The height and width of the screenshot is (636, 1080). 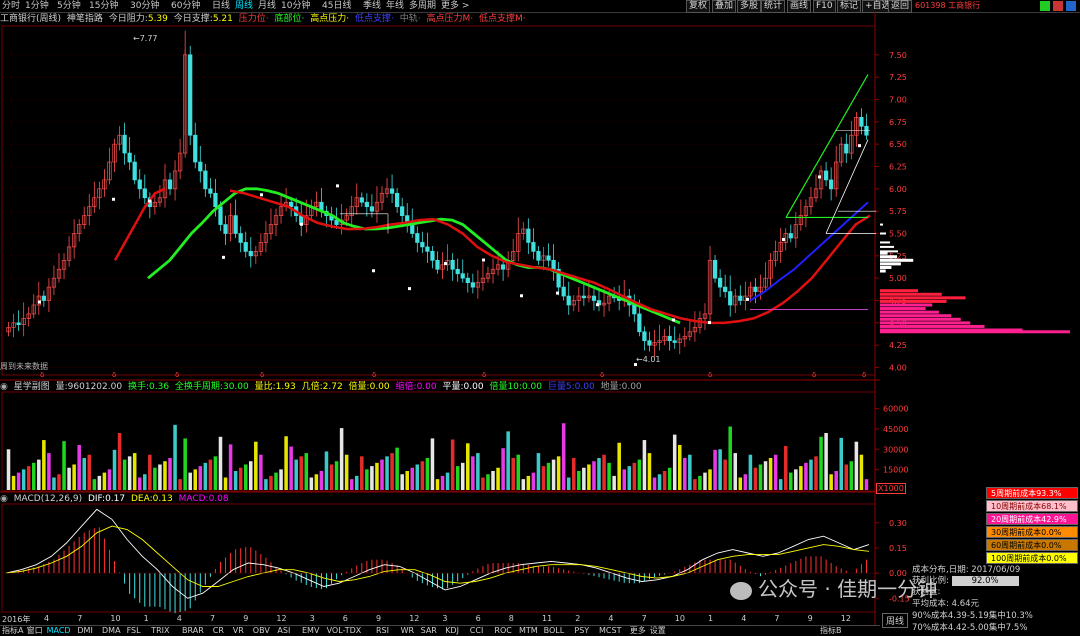 I want to click on price-tick-label: 4.00, so click(x=898, y=368).